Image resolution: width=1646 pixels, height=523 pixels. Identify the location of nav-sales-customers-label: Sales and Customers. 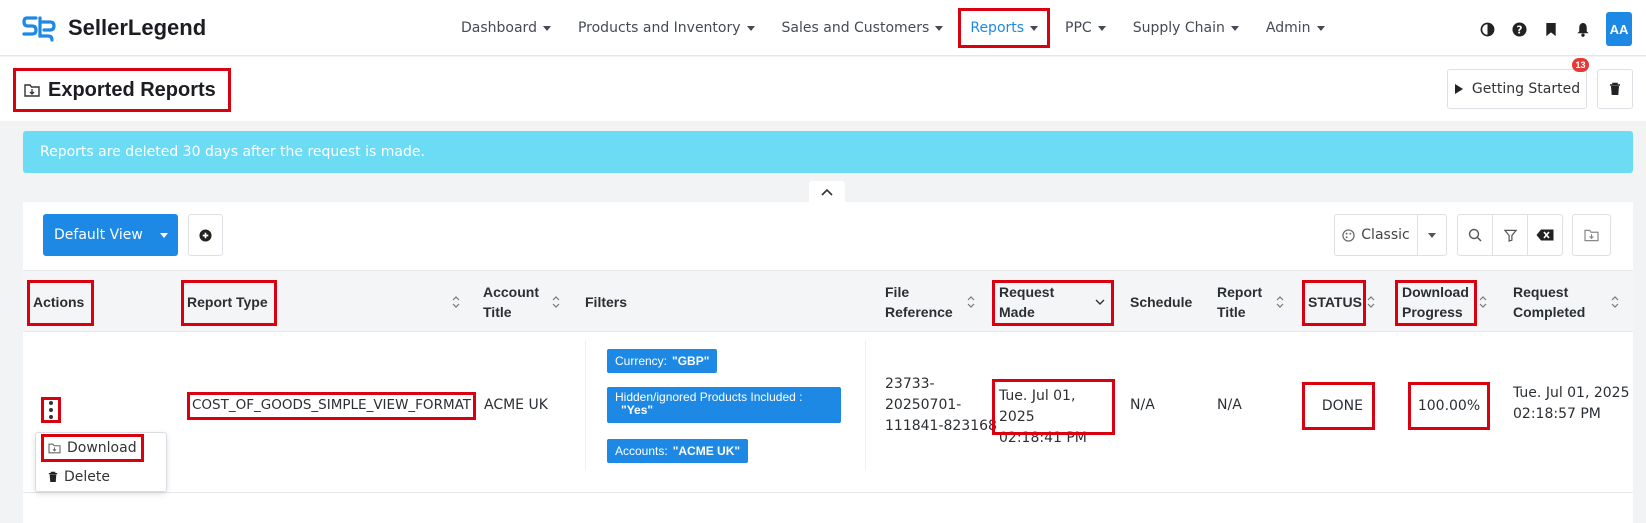
(855, 28).